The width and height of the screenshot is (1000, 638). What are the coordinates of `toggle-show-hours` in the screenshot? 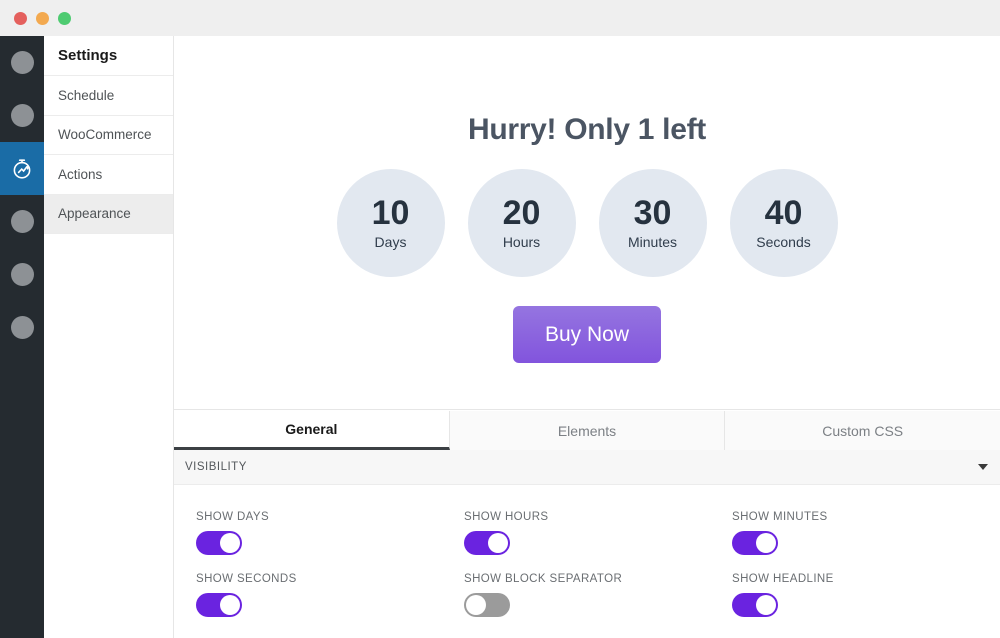 It's located at (487, 543).